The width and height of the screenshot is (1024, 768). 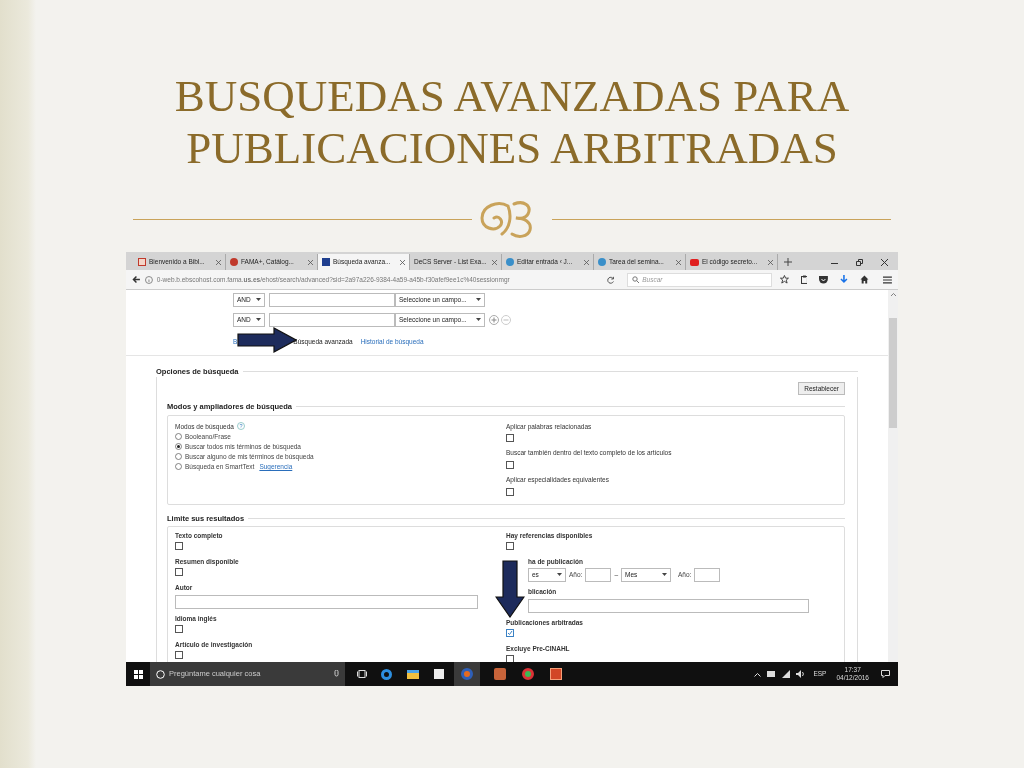 What do you see at coordinates (611, 279) in the screenshot?
I see `reload-icon` at bounding box center [611, 279].